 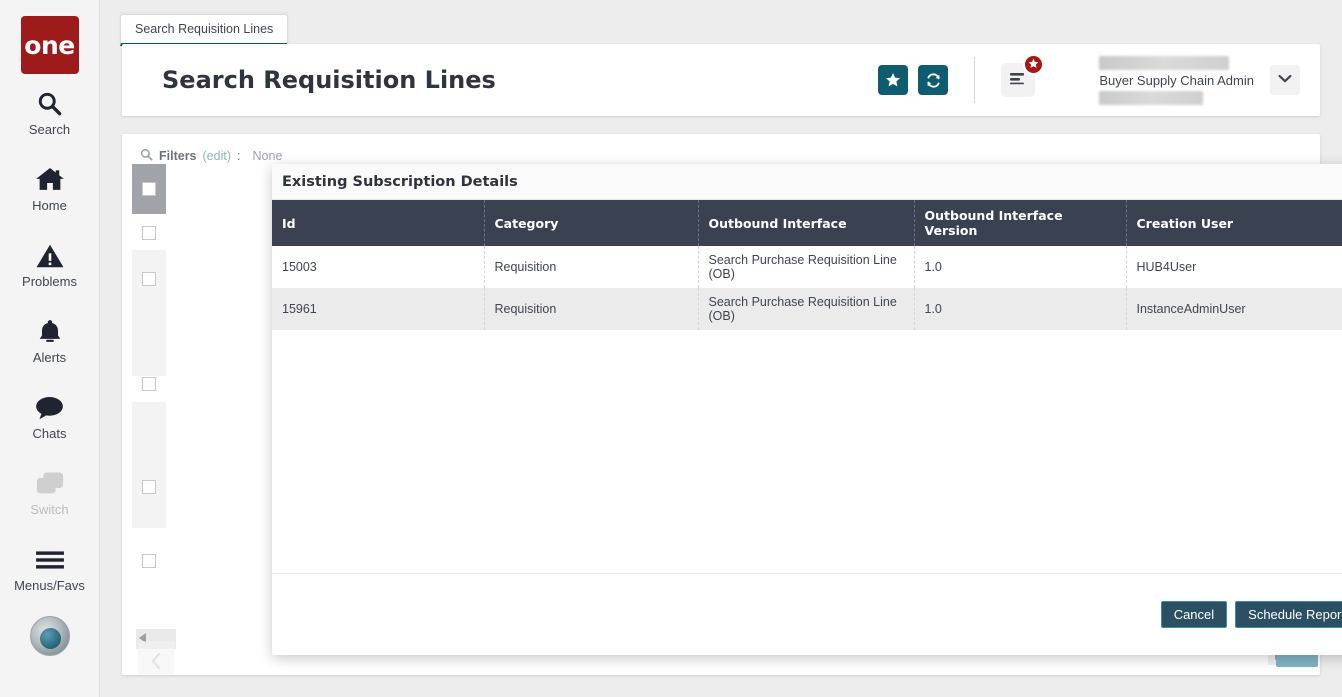 I want to click on panel-collapse-button, so click(x=156, y=658).